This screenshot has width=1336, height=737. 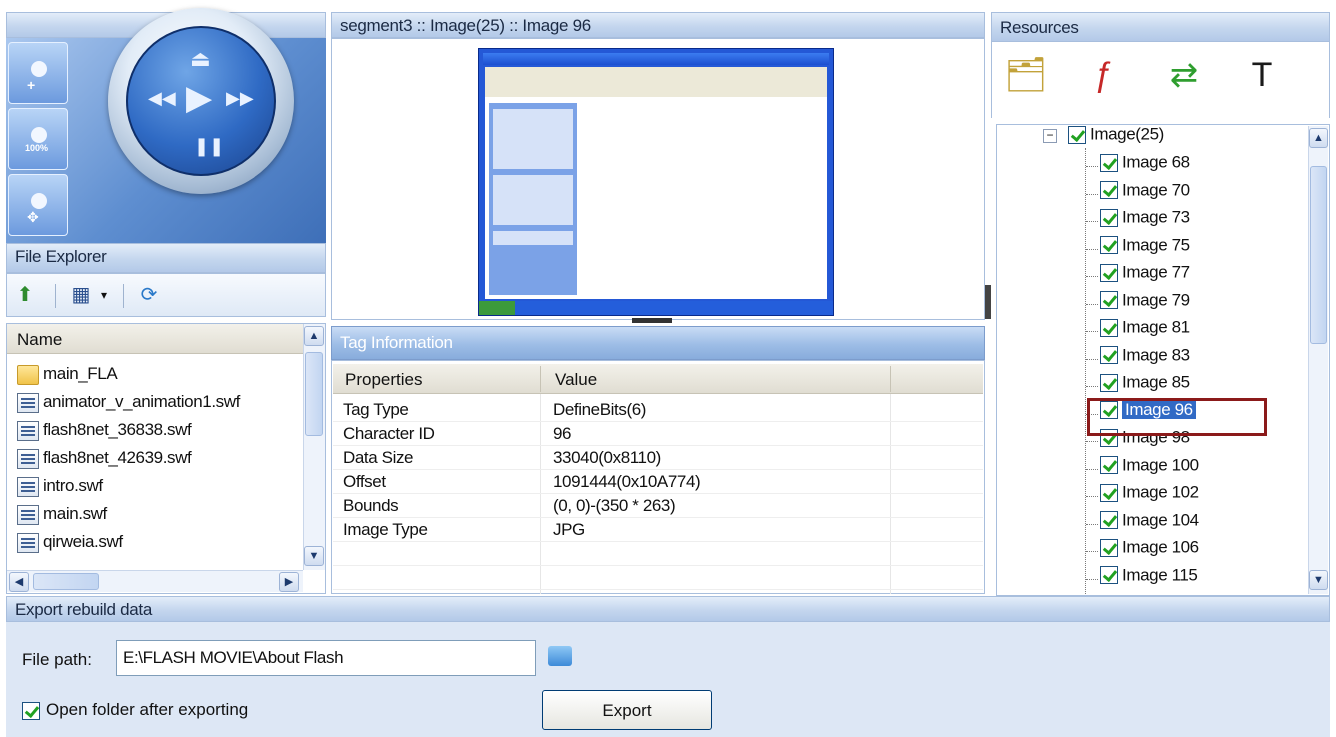 What do you see at coordinates (1138, 194) in the screenshot?
I see `tree-item: Image 70` at bounding box center [1138, 194].